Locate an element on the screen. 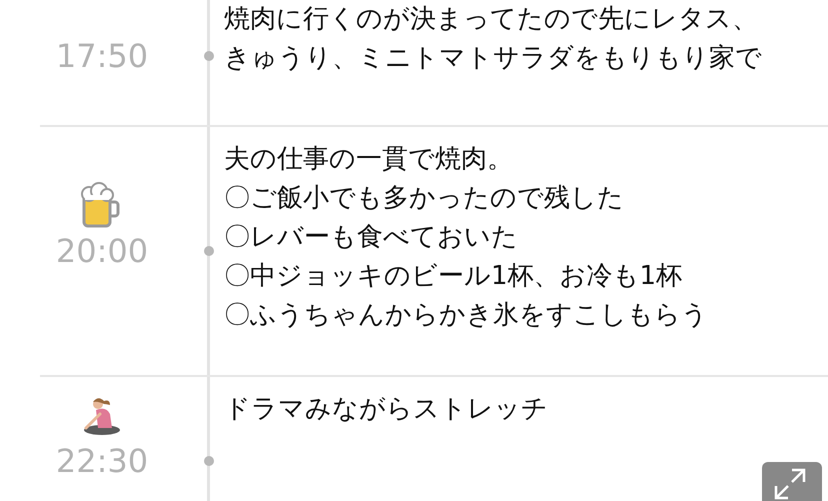 The image size is (828, 501). note-line: 〇レバーも食べておいた is located at coordinates (371, 237).